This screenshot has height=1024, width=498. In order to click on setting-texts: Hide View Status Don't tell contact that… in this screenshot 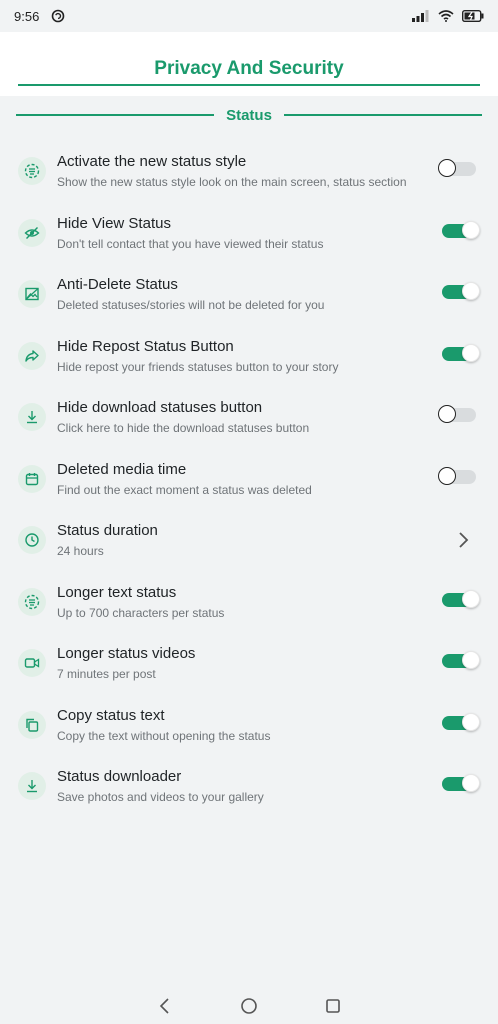, I will do `click(237, 233)`.